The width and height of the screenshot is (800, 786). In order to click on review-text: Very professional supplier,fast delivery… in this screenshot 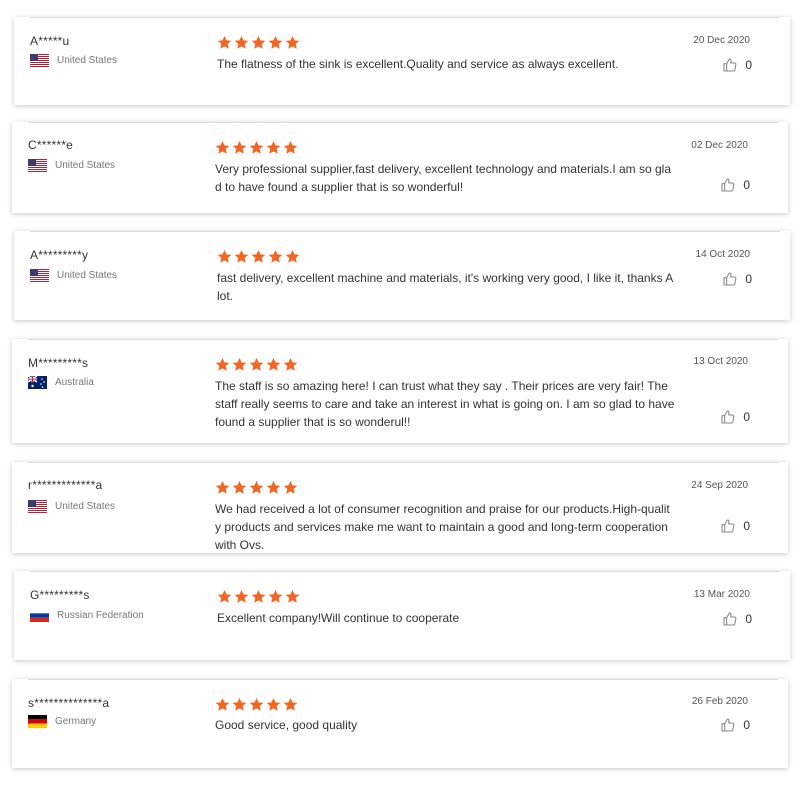, I will do `click(443, 178)`.